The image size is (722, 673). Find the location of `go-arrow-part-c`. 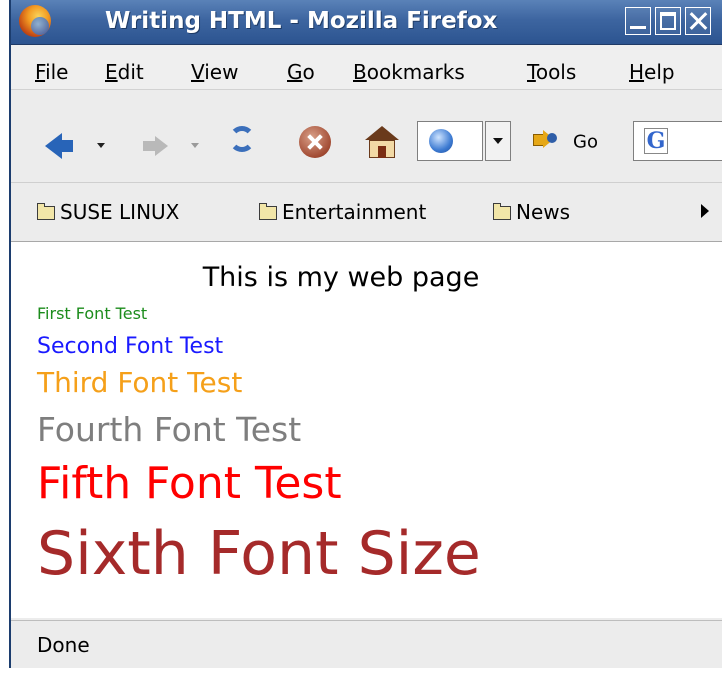

go-arrow-part-c is located at coordinates (552, 138).